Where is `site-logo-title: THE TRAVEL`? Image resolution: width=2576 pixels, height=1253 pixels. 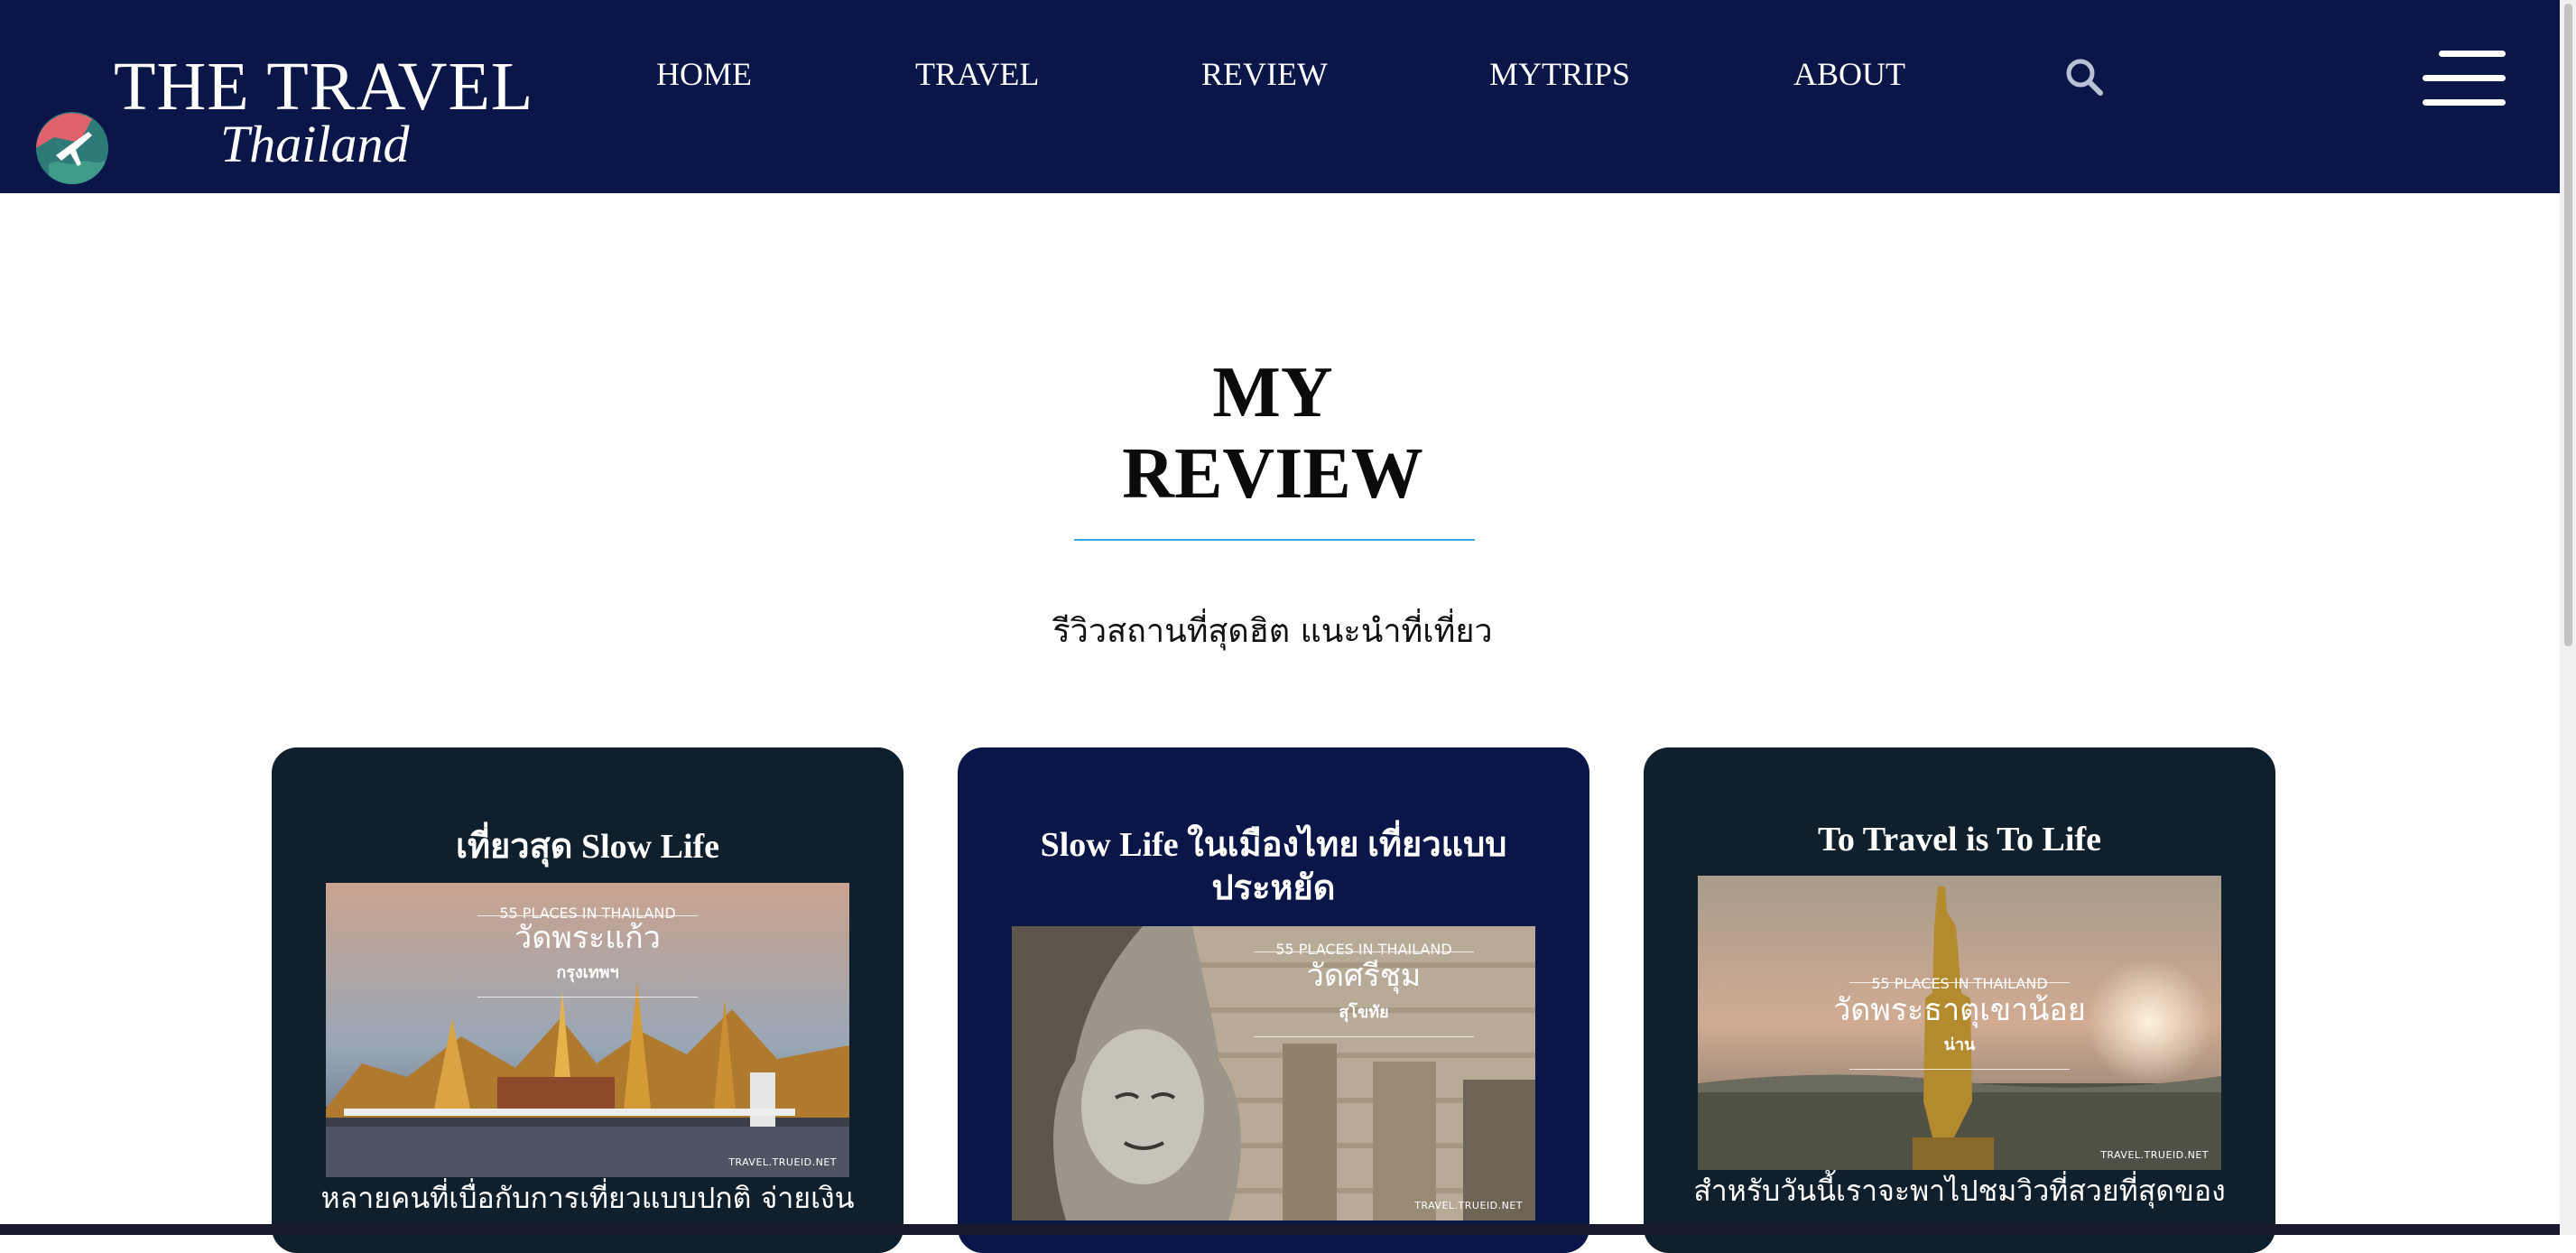 site-logo-title: THE TRAVEL is located at coordinates (323, 86).